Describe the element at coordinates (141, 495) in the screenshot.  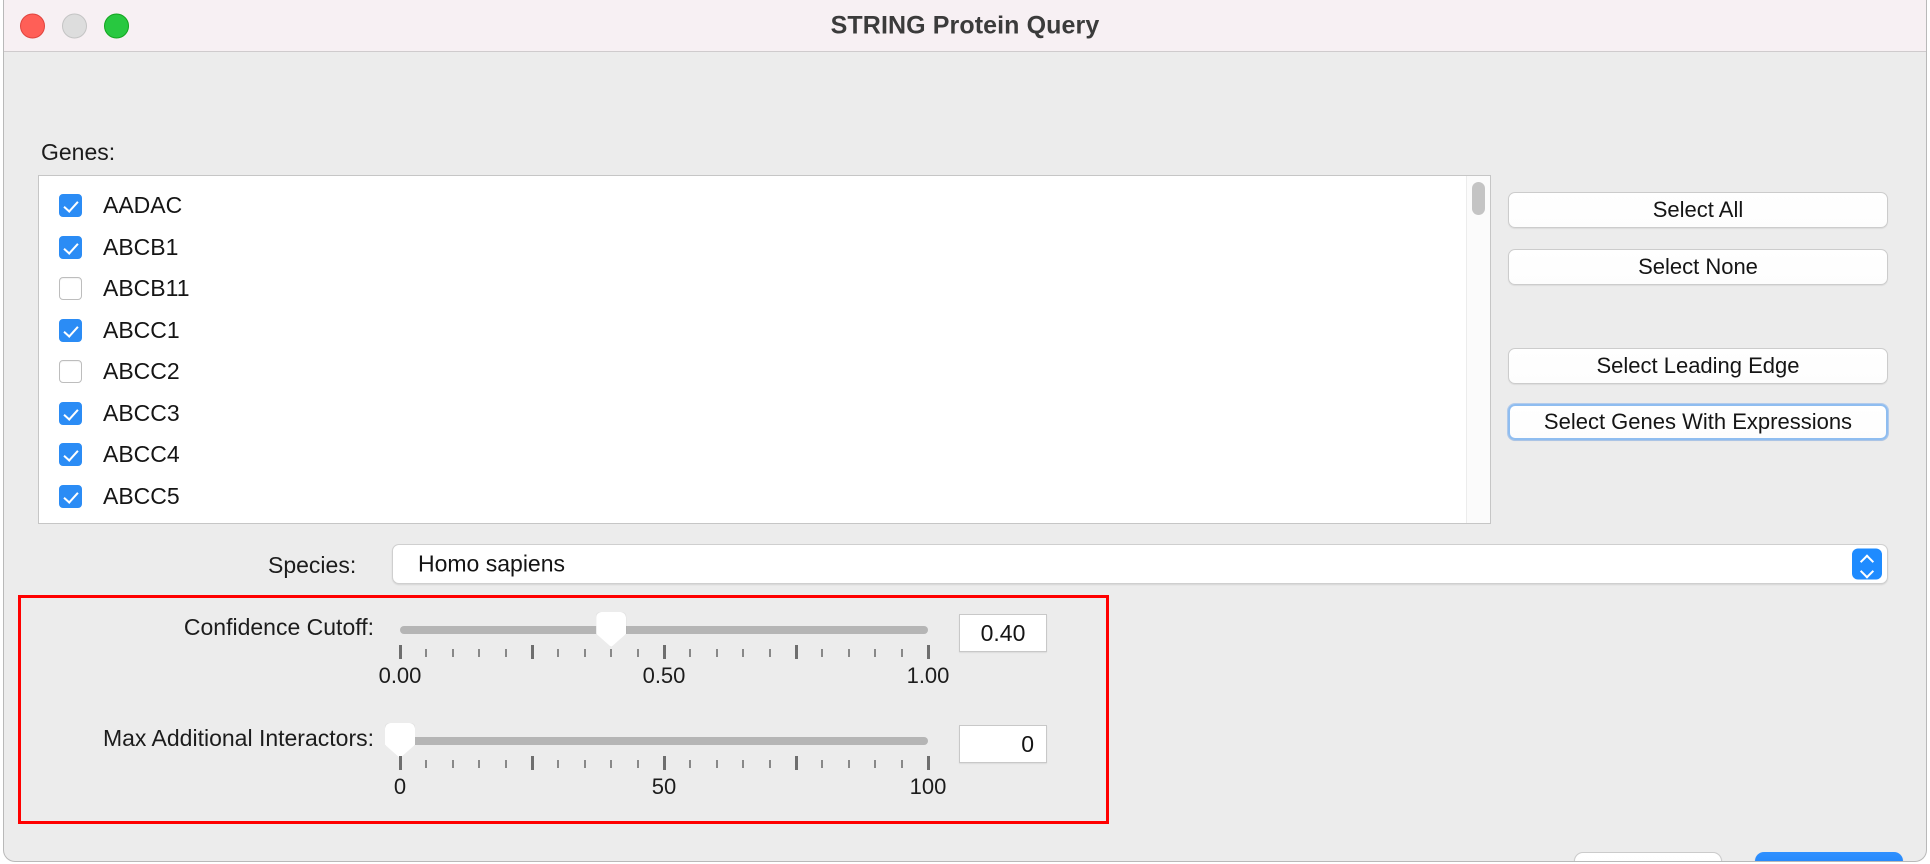
I see `gene-name: ABCC5` at that location.